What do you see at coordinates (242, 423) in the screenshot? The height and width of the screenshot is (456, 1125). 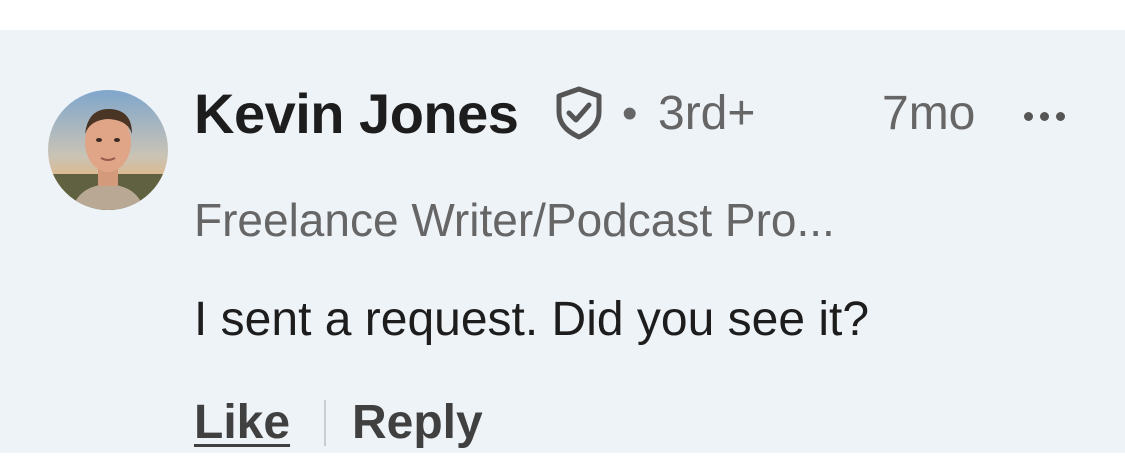 I see `like-button: Like` at bounding box center [242, 423].